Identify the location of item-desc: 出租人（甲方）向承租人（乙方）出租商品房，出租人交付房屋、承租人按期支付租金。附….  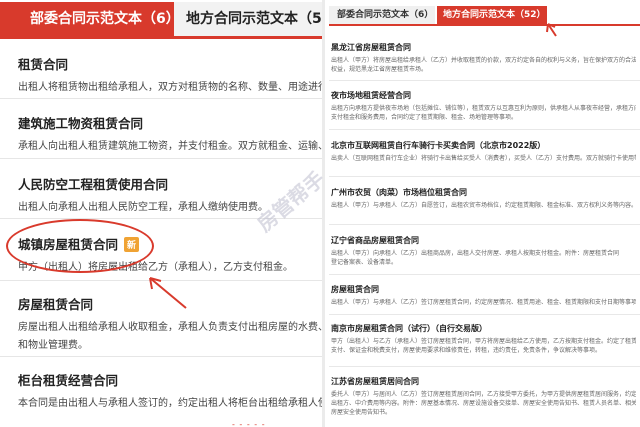
(475, 253).